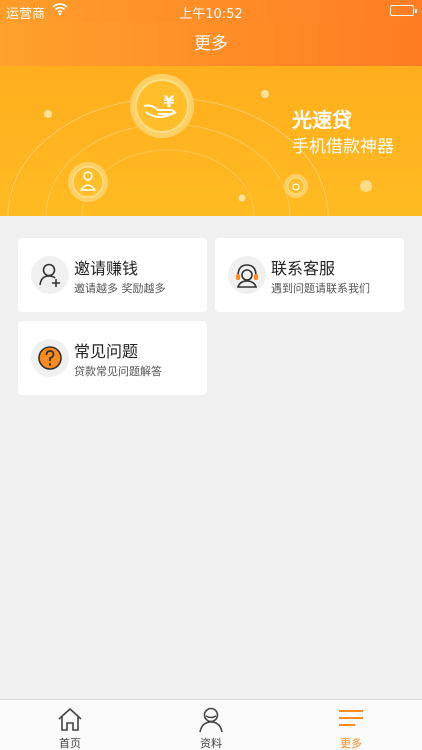 Image resolution: width=422 pixels, height=750 pixels. What do you see at coordinates (162, 106) in the screenshot?
I see `money-hand-icon: ¥` at bounding box center [162, 106].